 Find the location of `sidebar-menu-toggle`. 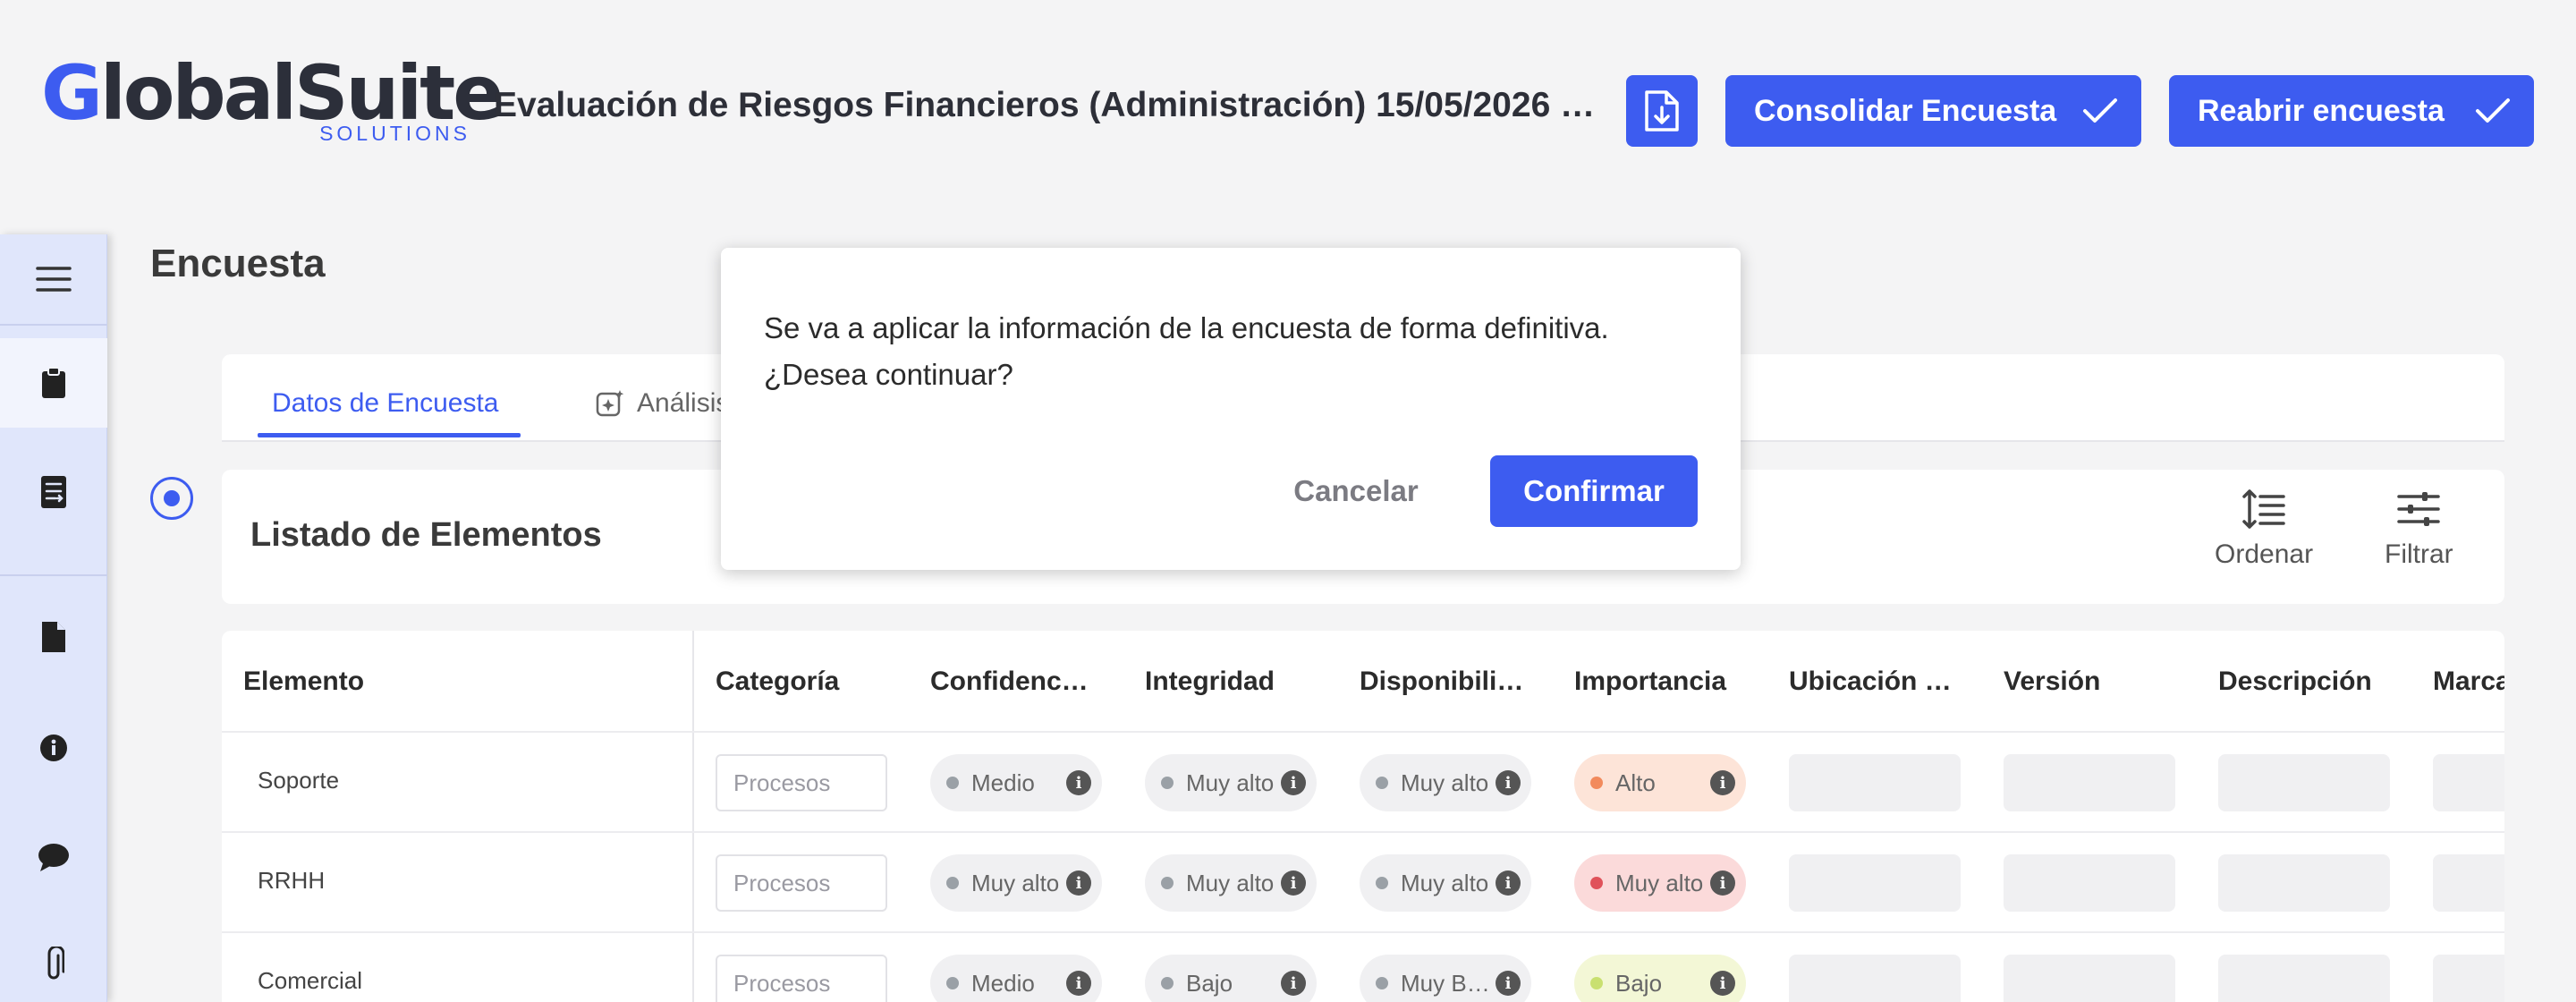

sidebar-menu-toggle is located at coordinates (53, 279).